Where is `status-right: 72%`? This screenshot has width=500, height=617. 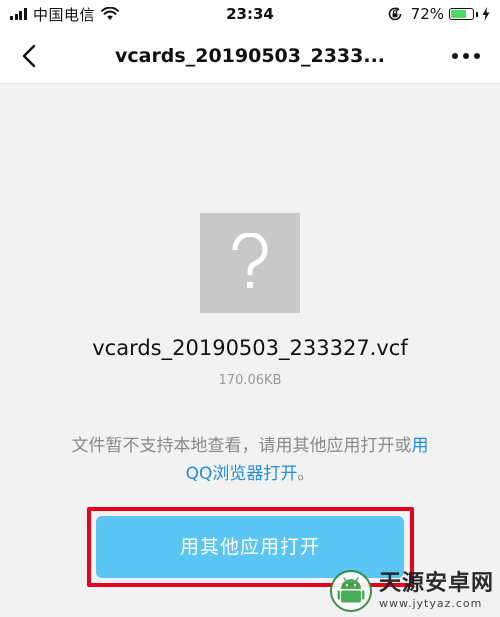
status-right: 72% is located at coordinates (438, 14).